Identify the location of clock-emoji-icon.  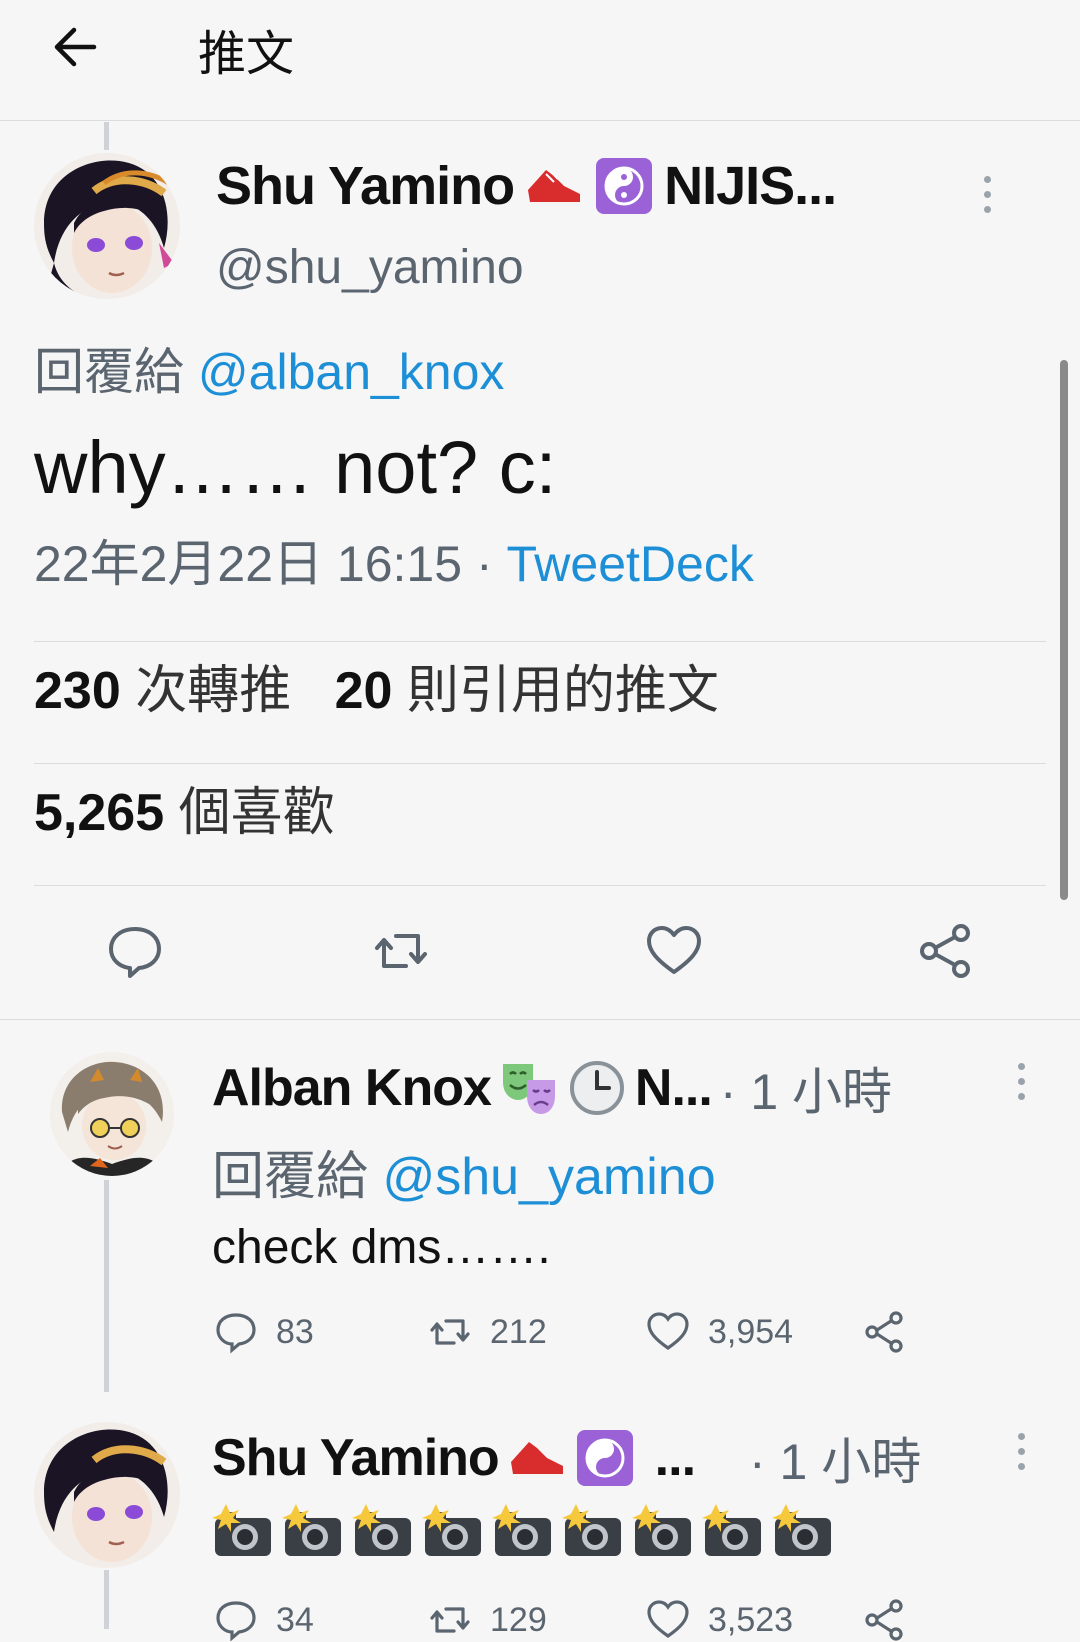
(597, 1088).